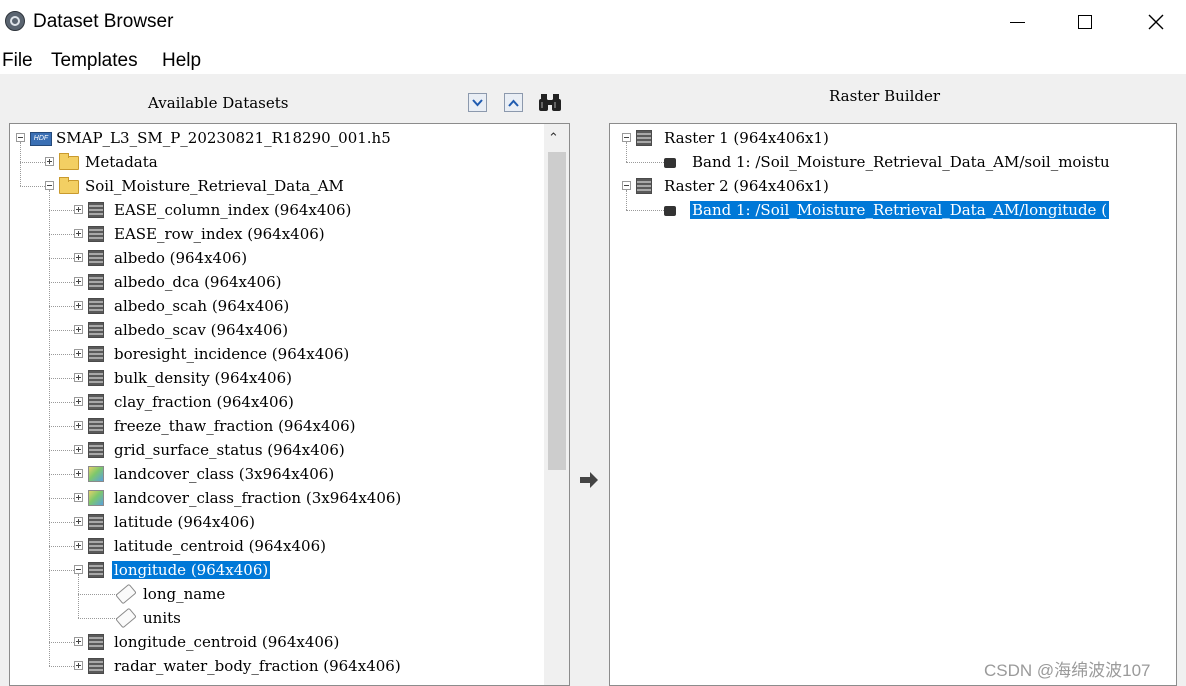 This screenshot has width=1186, height=686. Describe the element at coordinates (275, 258) in the screenshot. I see `tree-node: albedo (964x406)` at that location.